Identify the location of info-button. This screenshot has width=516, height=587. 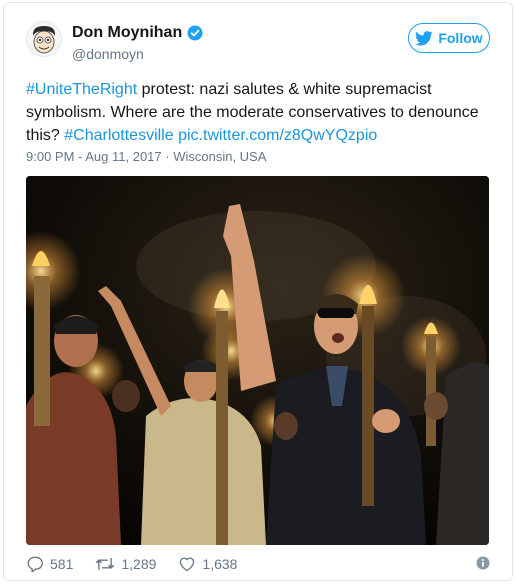
(483, 564).